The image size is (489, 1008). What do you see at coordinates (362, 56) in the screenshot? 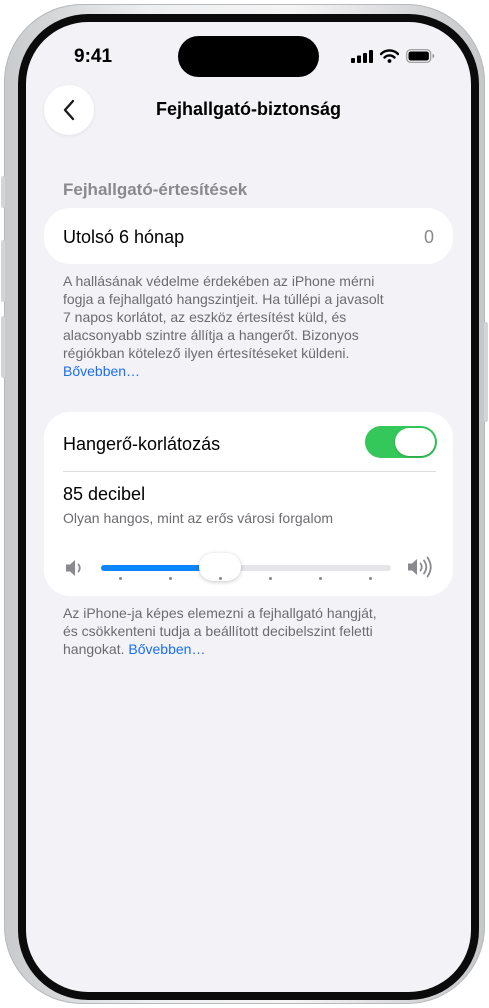
I see `signal-icon` at bounding box center [362, 56].